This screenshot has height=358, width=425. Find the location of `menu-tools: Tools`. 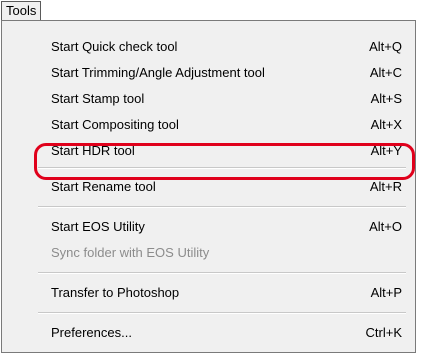

menu-tools: Tools is located at coordinates (21, 10).